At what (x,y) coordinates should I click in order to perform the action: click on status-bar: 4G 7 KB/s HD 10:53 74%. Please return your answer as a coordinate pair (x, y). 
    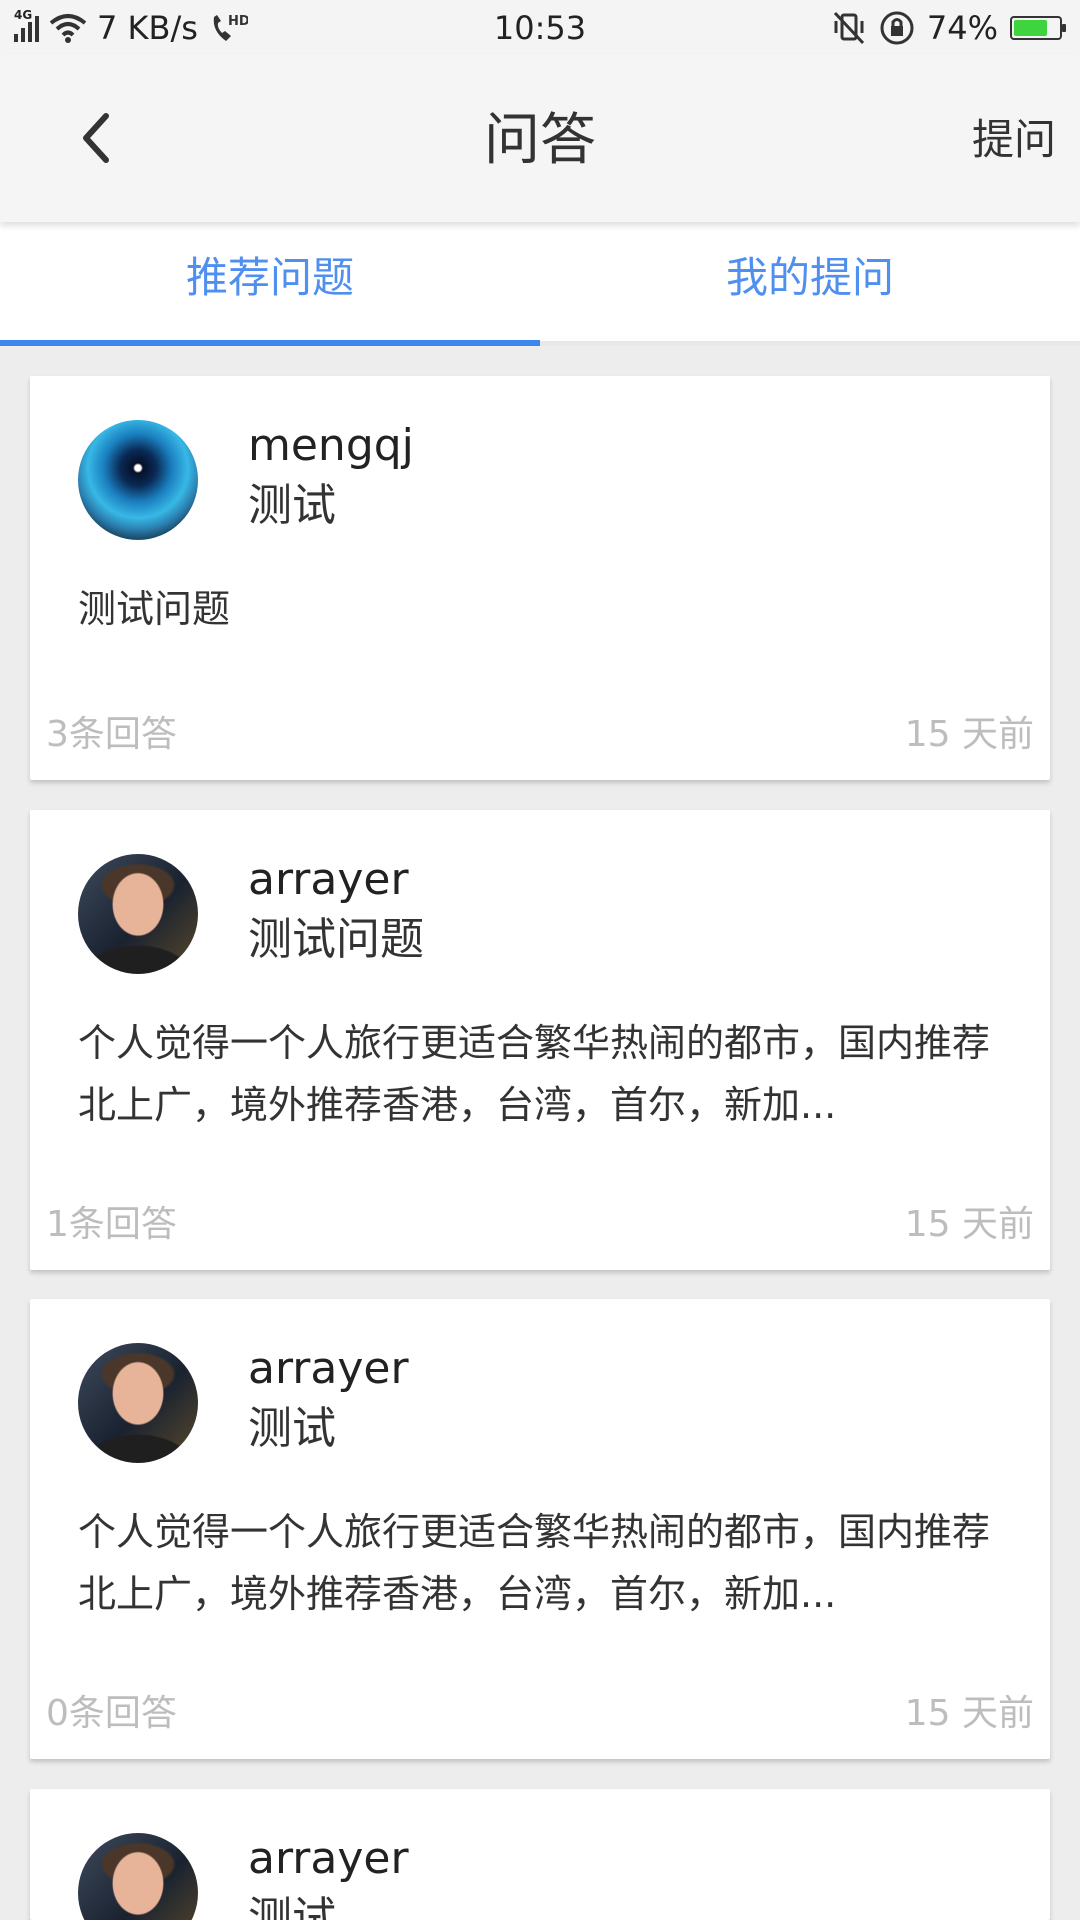
    Looking at the image, I should click on (540, 27).